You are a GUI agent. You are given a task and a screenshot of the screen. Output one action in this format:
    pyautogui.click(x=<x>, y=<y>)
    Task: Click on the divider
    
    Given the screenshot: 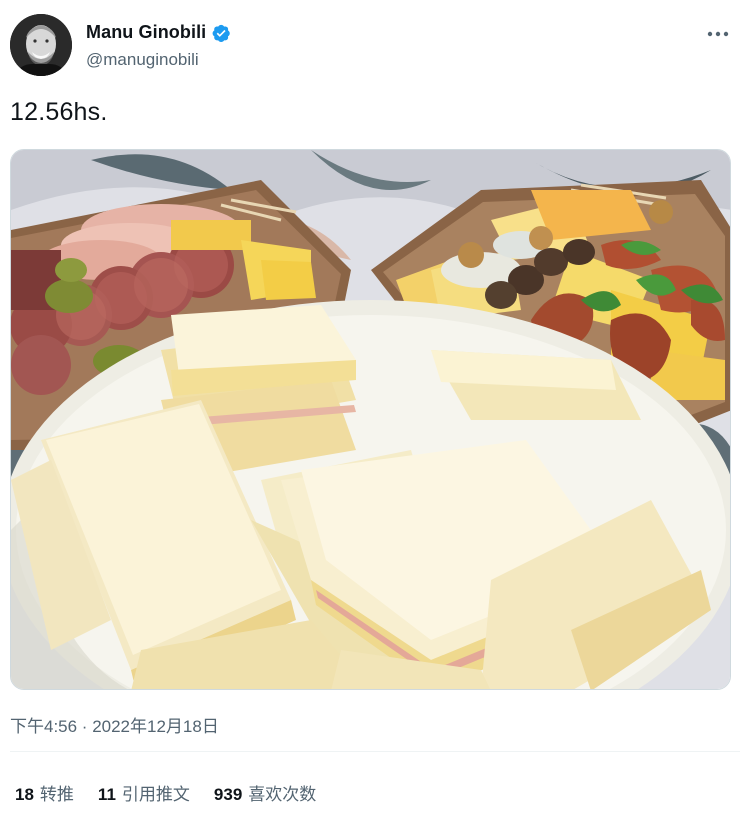 What is the action you would take?
    pyautogui.click(x=375, y=751)
    